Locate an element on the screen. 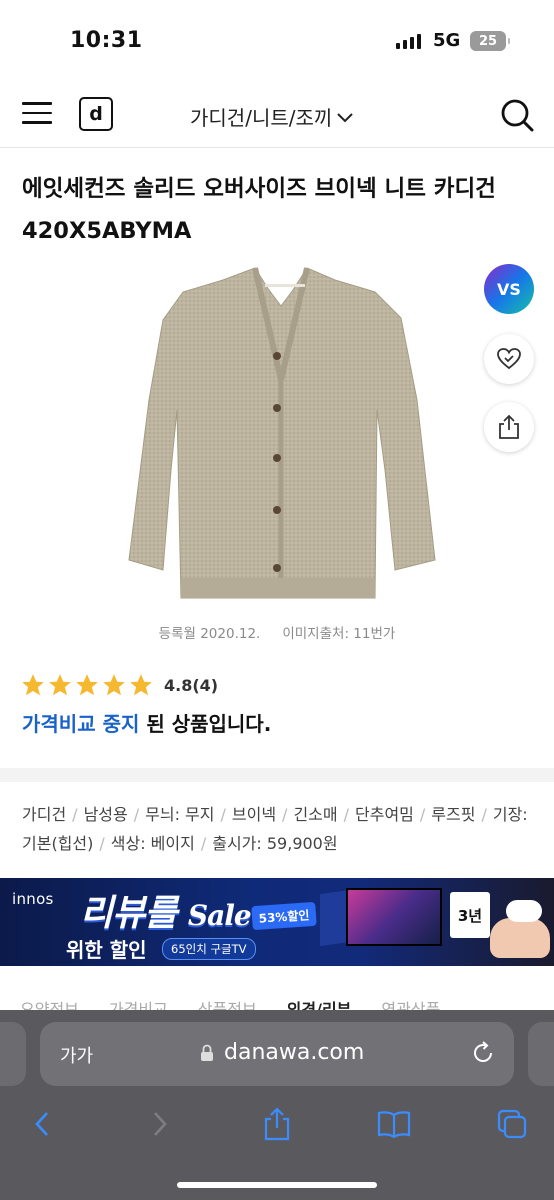 The image size is (554, 1200). hand-graphic is located at coordinates (520, 938).